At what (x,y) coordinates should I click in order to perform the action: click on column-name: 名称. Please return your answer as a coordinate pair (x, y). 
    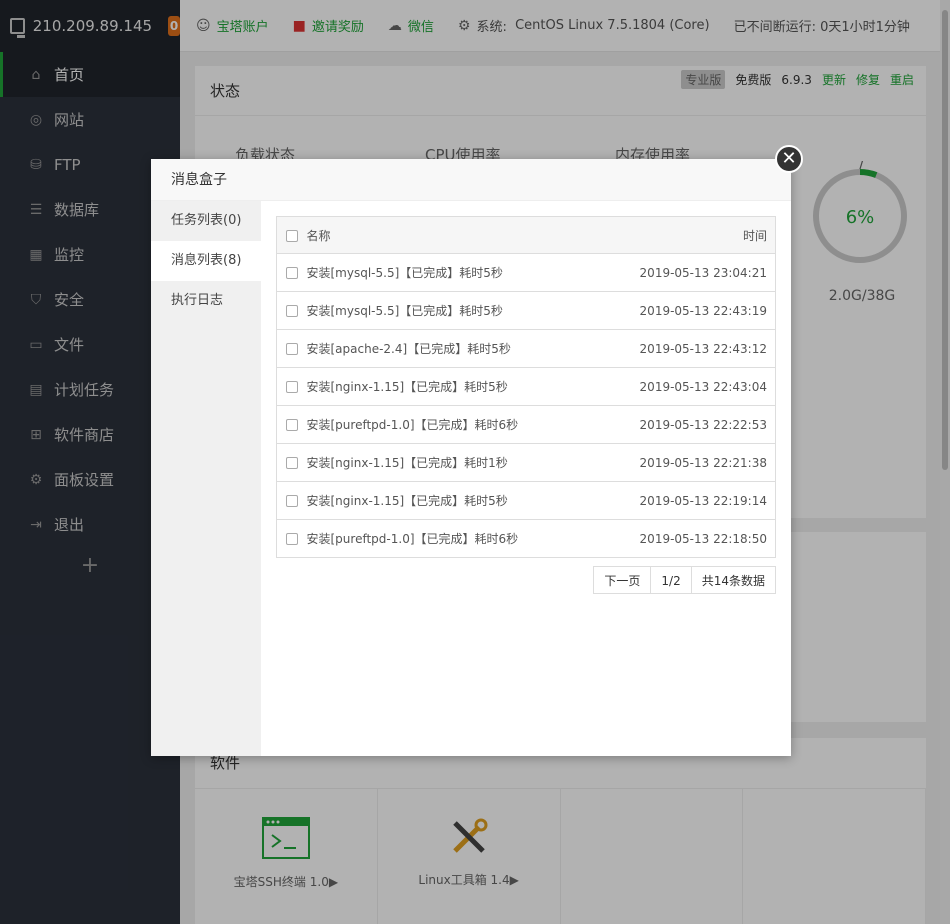
    Looking at the image, I should click on (449, 235).